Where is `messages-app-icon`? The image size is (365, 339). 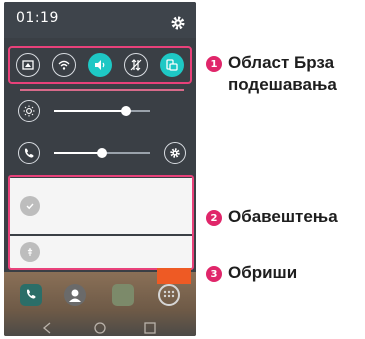 messages-app-icon is located at coordinates (123, 295).